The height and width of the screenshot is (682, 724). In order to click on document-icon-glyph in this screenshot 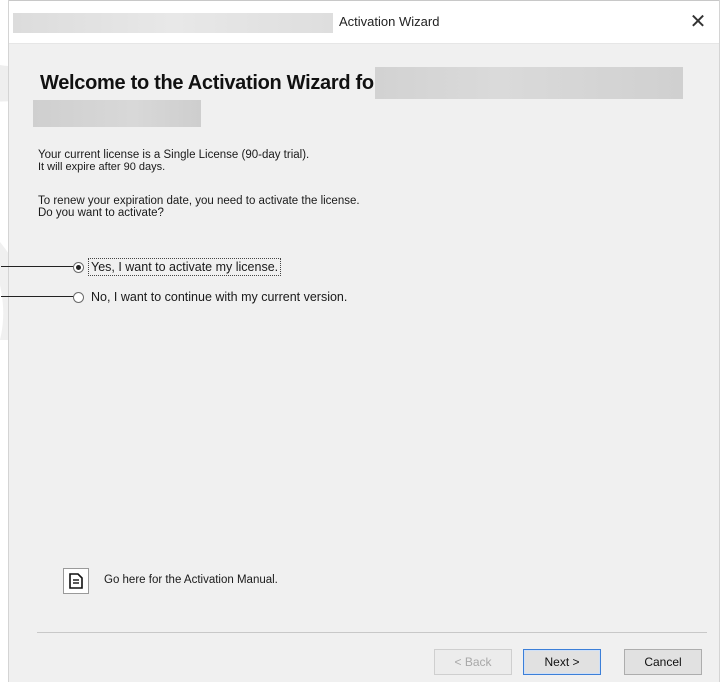, I will do `click(76, 581)`.